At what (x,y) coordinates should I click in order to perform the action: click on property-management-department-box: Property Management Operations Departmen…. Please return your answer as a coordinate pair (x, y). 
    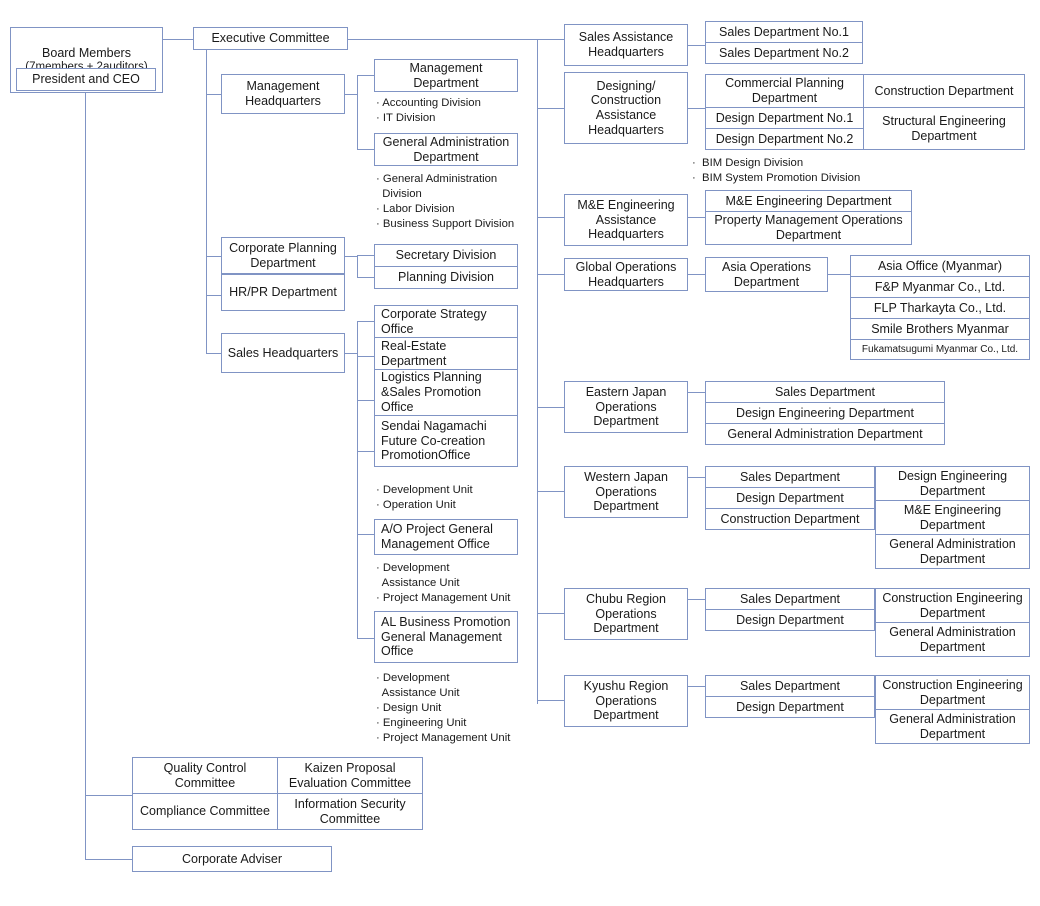
    Looking at the image, I should click on (808, 228).